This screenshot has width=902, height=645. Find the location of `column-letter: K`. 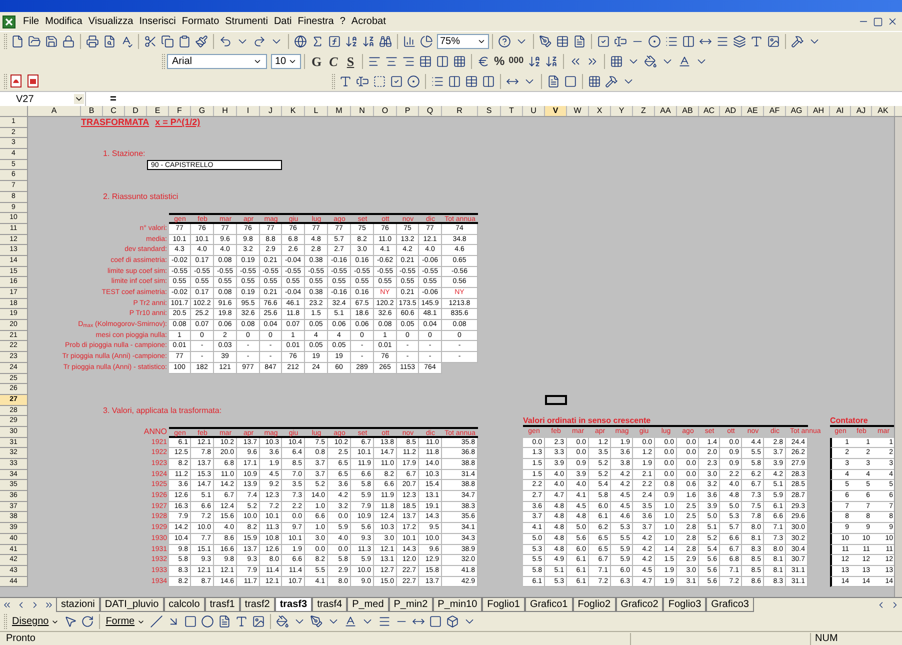

column-letter: K is located at coordinates (293, 111).